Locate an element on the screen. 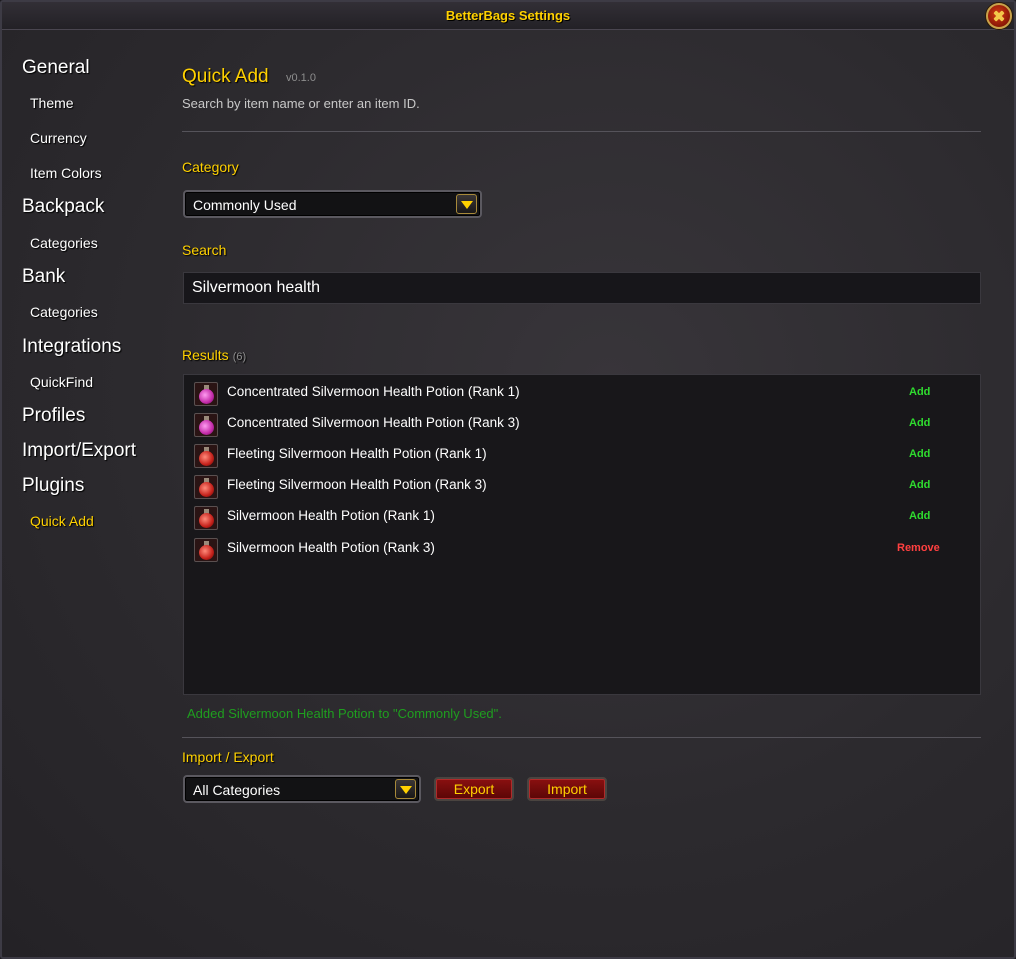 The width and height of the screenshot is (1016, 959). page-title: Quick Add is located at coordinates (225, 76).